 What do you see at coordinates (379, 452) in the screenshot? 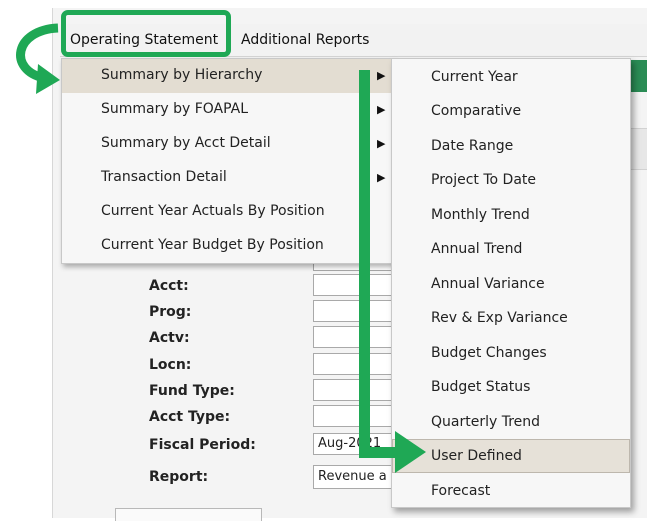
I see `right-arrow-shaft-icon` at bounding box center [379, 452].